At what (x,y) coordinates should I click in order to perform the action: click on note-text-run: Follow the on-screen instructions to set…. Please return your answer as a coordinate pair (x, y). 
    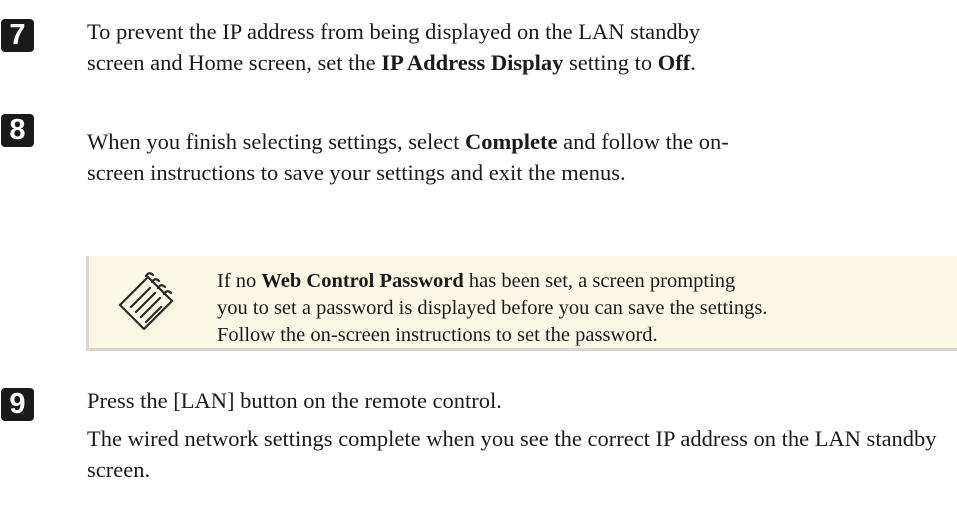
    Looking at the image, I should click on (437, 335).